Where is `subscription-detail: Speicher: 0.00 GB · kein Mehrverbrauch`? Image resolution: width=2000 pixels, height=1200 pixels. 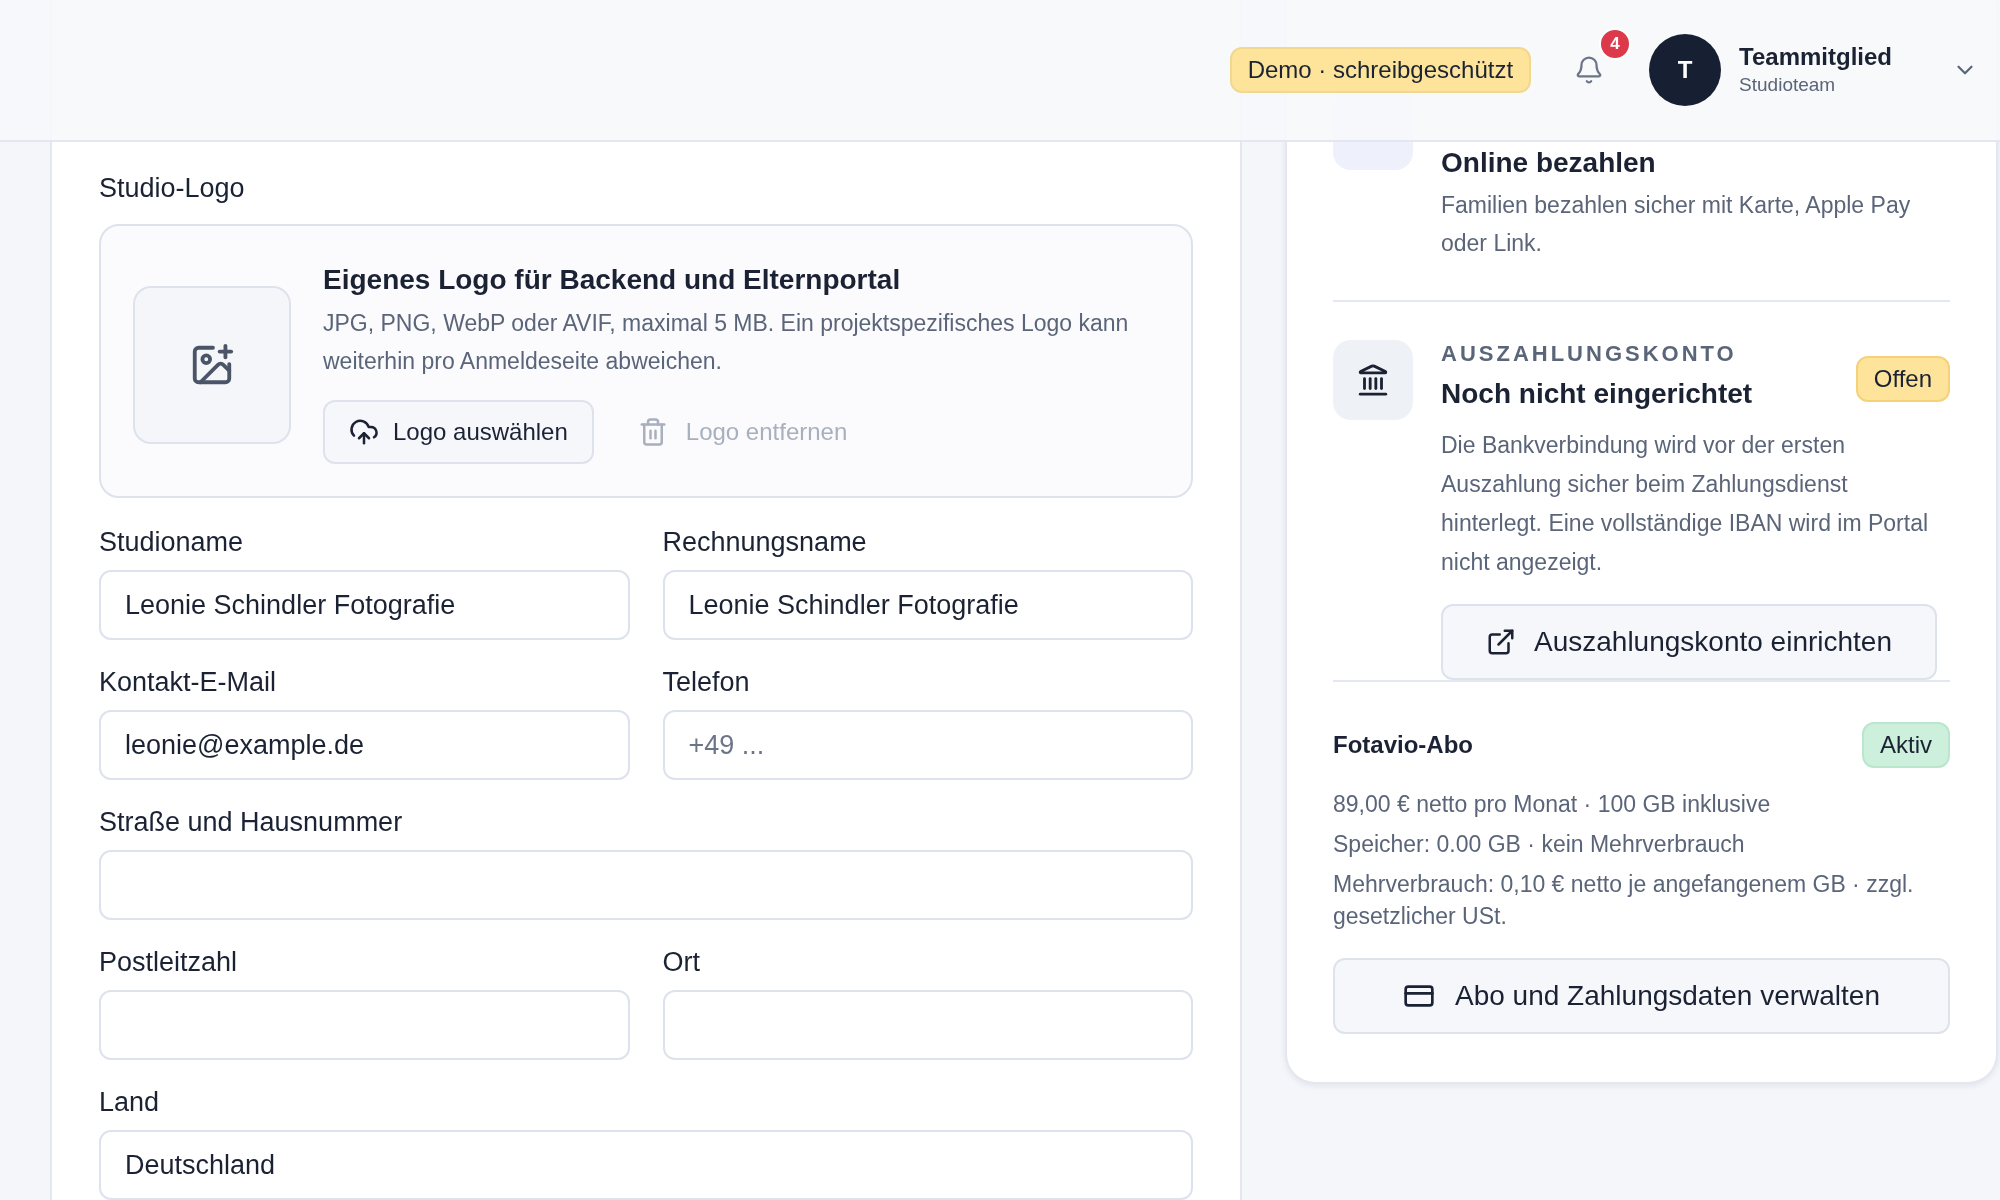
subscription-detail: Speicher: 0.00 GB · kein Mehrverbrauch is located at coordinates (1539, 844).